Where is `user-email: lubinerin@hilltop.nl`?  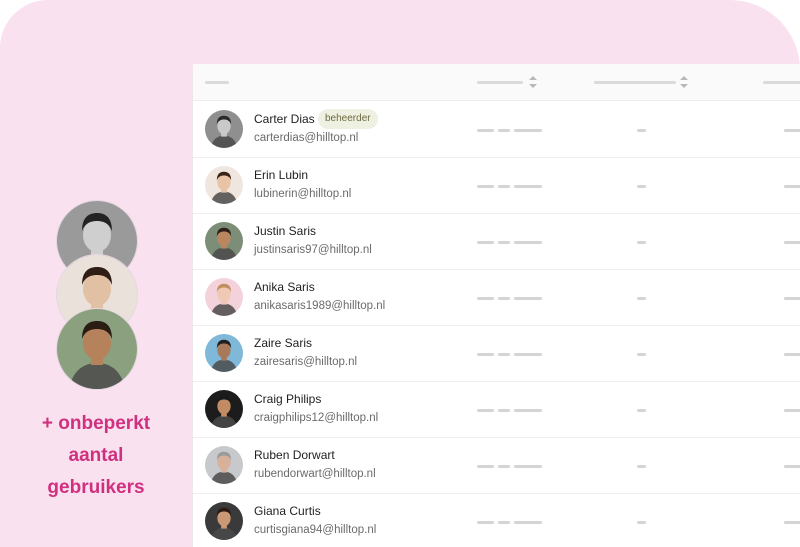
user-email: lubinerin@hilltop.nl is located at coordinates (303, 194).